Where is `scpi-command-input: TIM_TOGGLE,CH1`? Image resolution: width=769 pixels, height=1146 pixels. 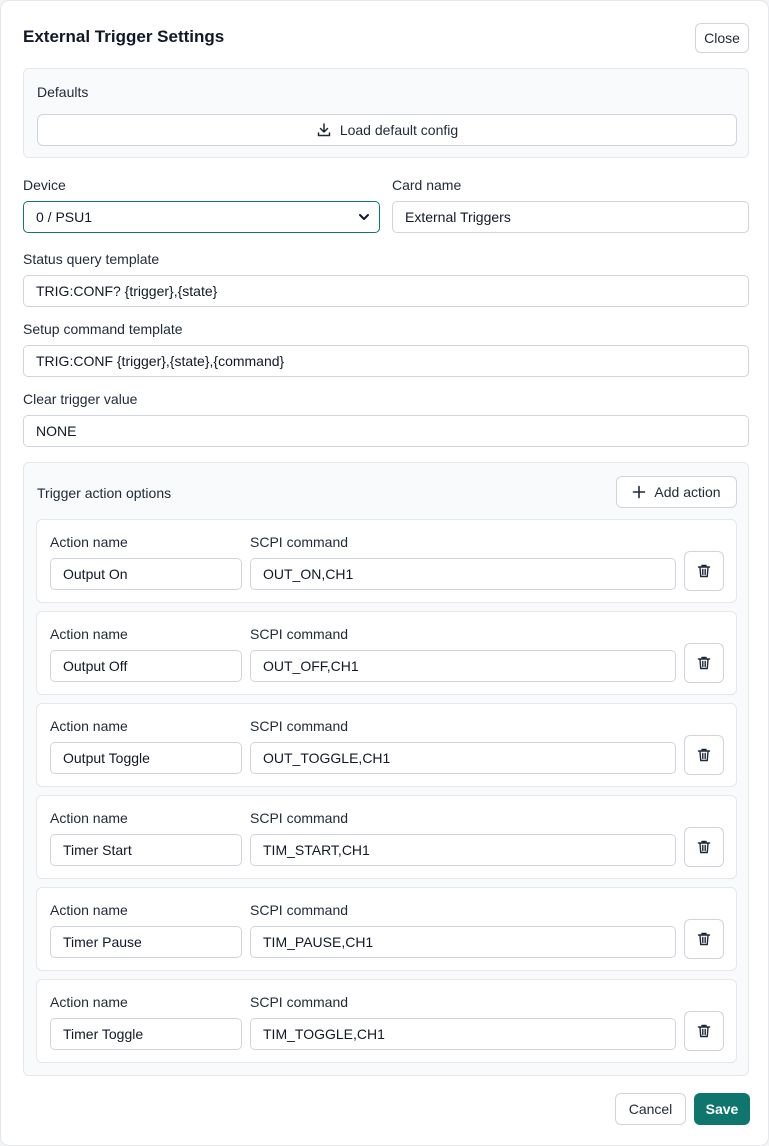
scpi-command-input: TIM_TOGGLE,CH1 is located at coordinates (463, 1034).